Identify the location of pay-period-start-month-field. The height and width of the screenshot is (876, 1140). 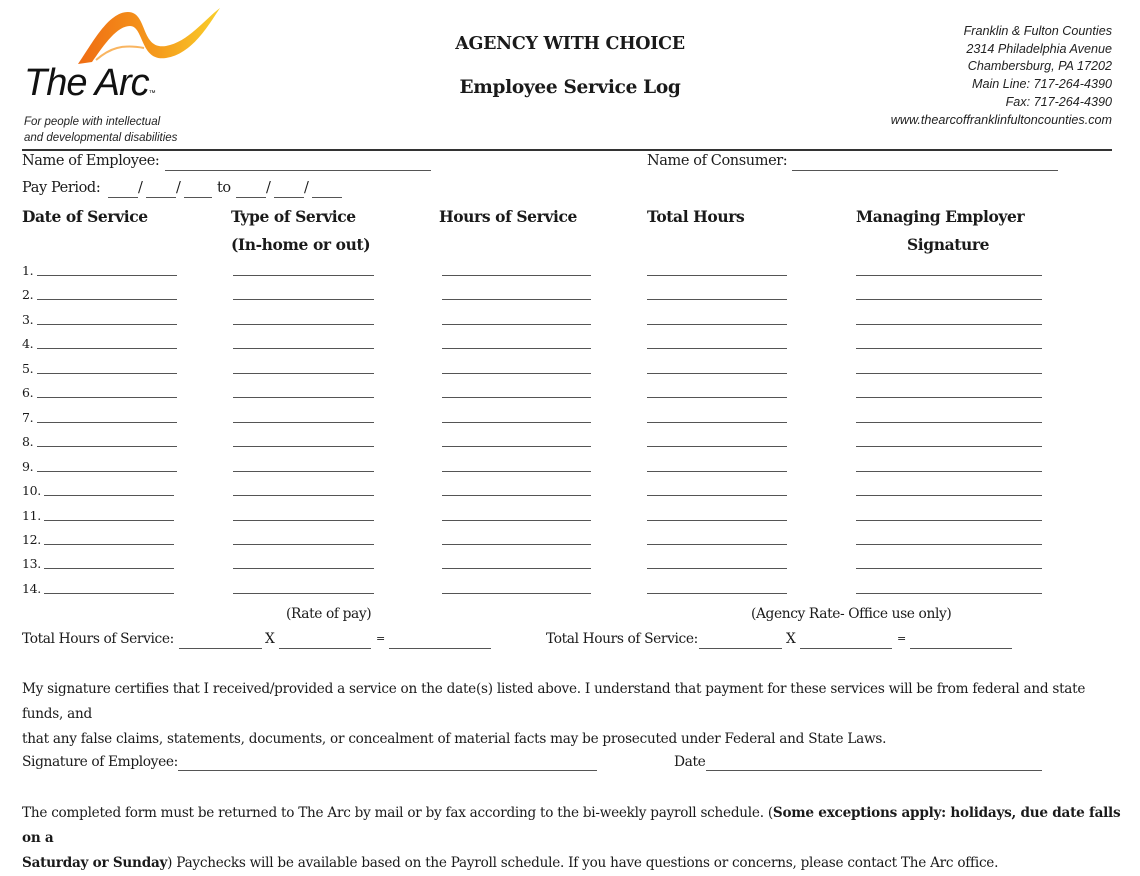
(123, 197).